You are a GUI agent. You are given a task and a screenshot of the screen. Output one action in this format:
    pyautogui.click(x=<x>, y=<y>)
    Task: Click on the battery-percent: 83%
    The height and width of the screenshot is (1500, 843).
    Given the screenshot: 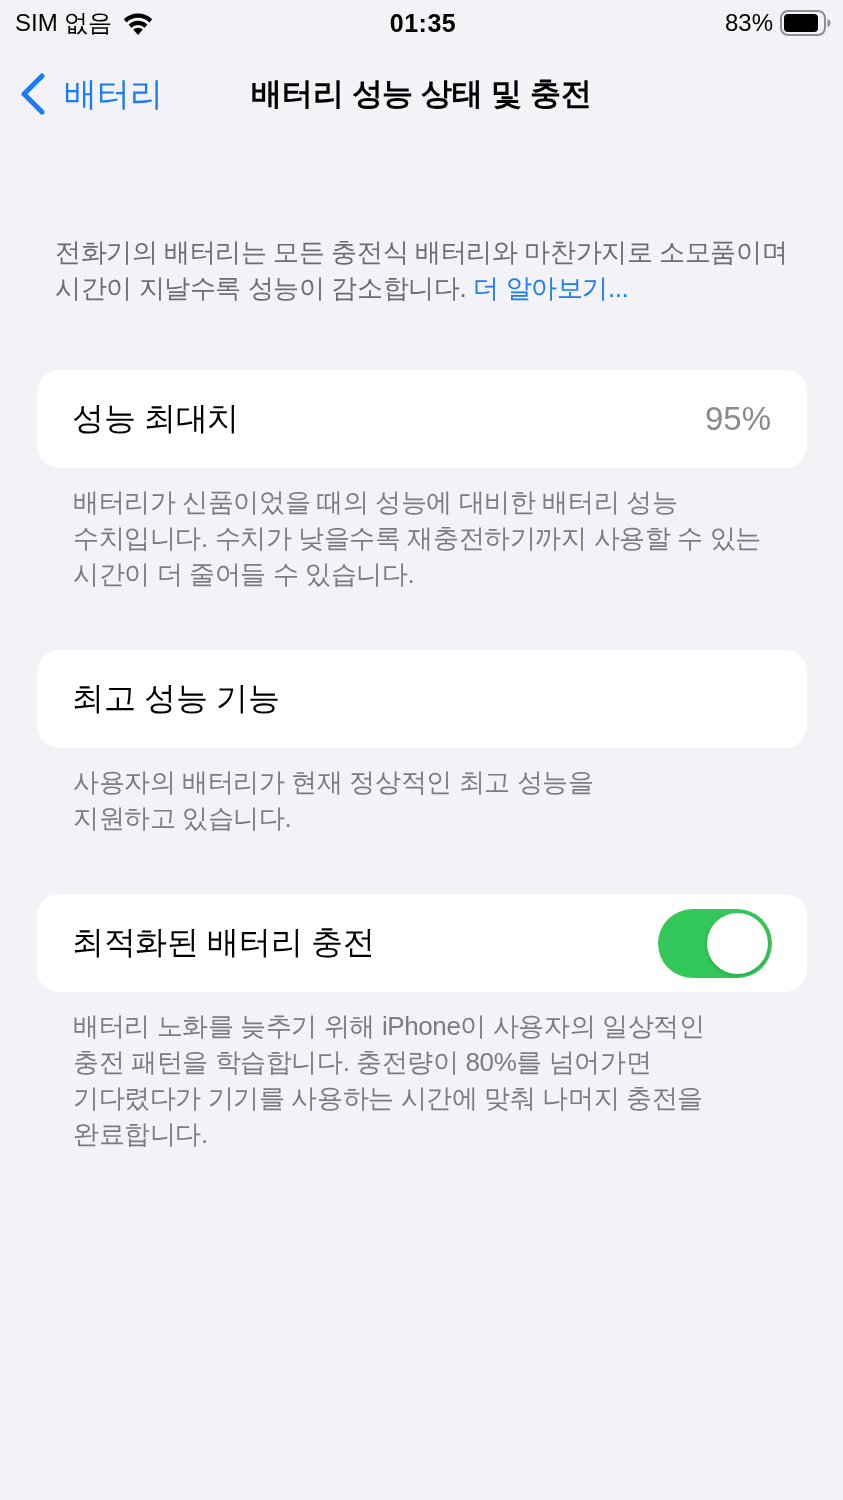 What is the action you would take?
    pyautogui.click(x=748, y=23)
    